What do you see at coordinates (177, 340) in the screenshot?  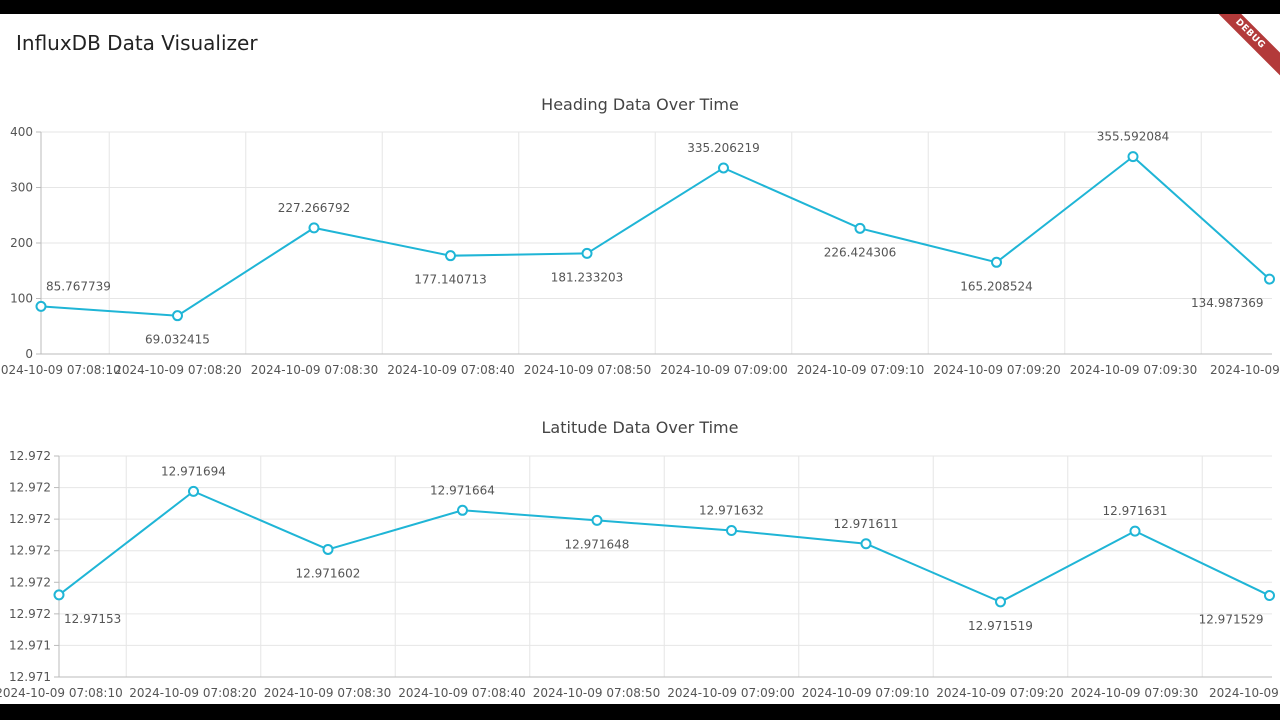 I see `data-label: 69.032415` at bounding box center [177, 340].